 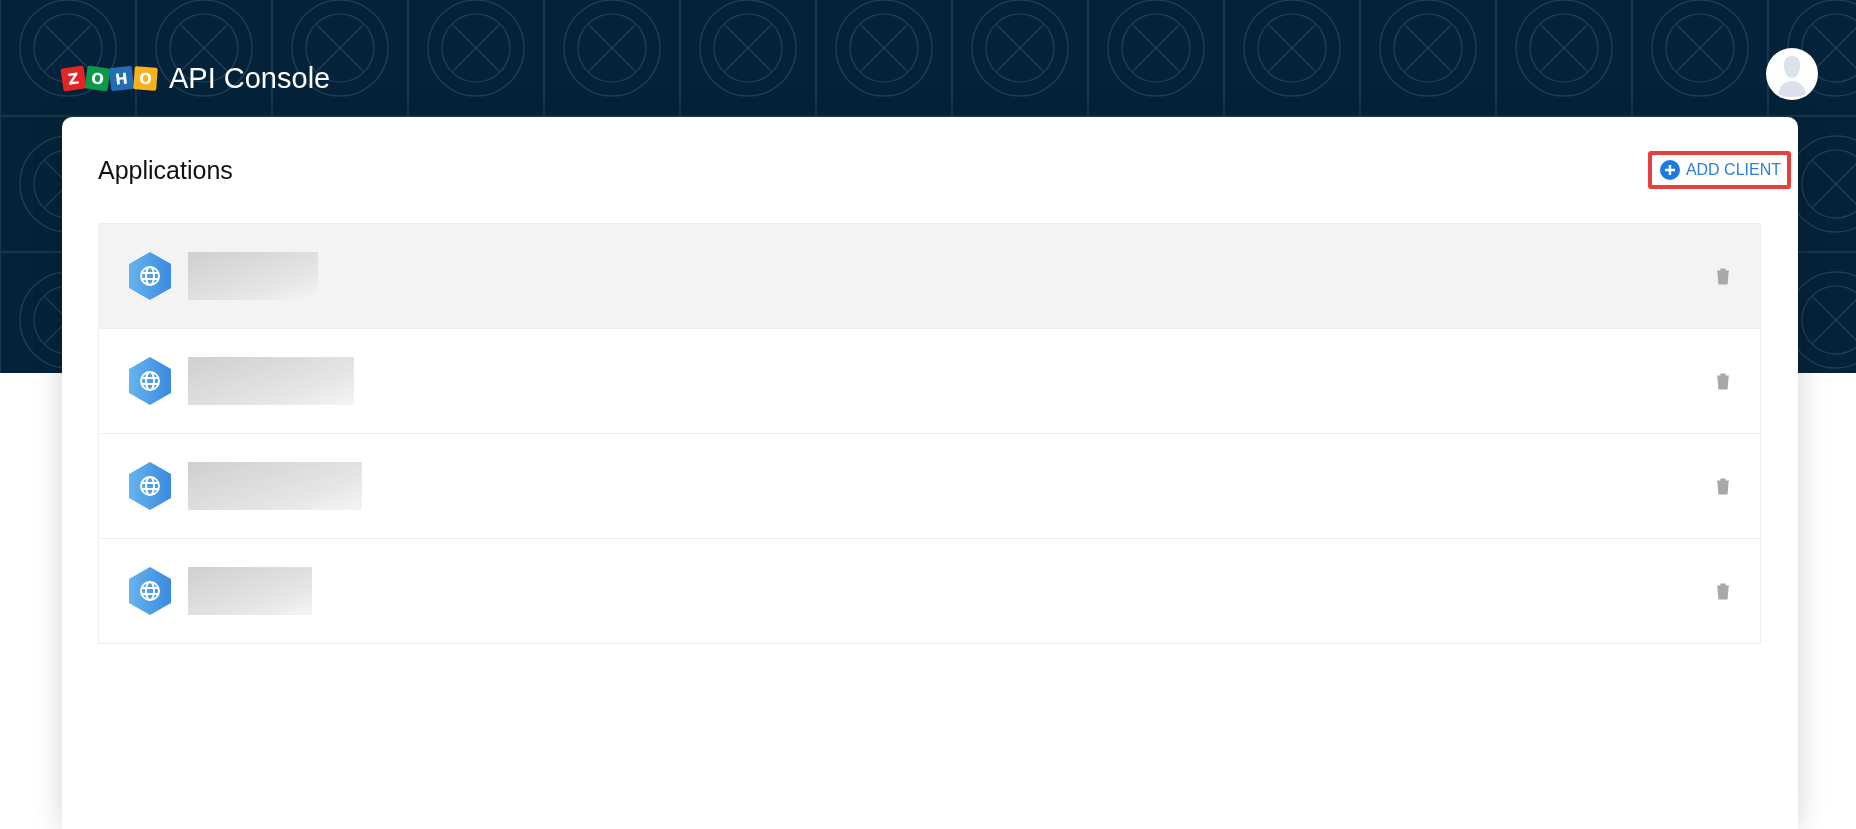 I want to click on avatar-icon, so click(x=1792, y=74).